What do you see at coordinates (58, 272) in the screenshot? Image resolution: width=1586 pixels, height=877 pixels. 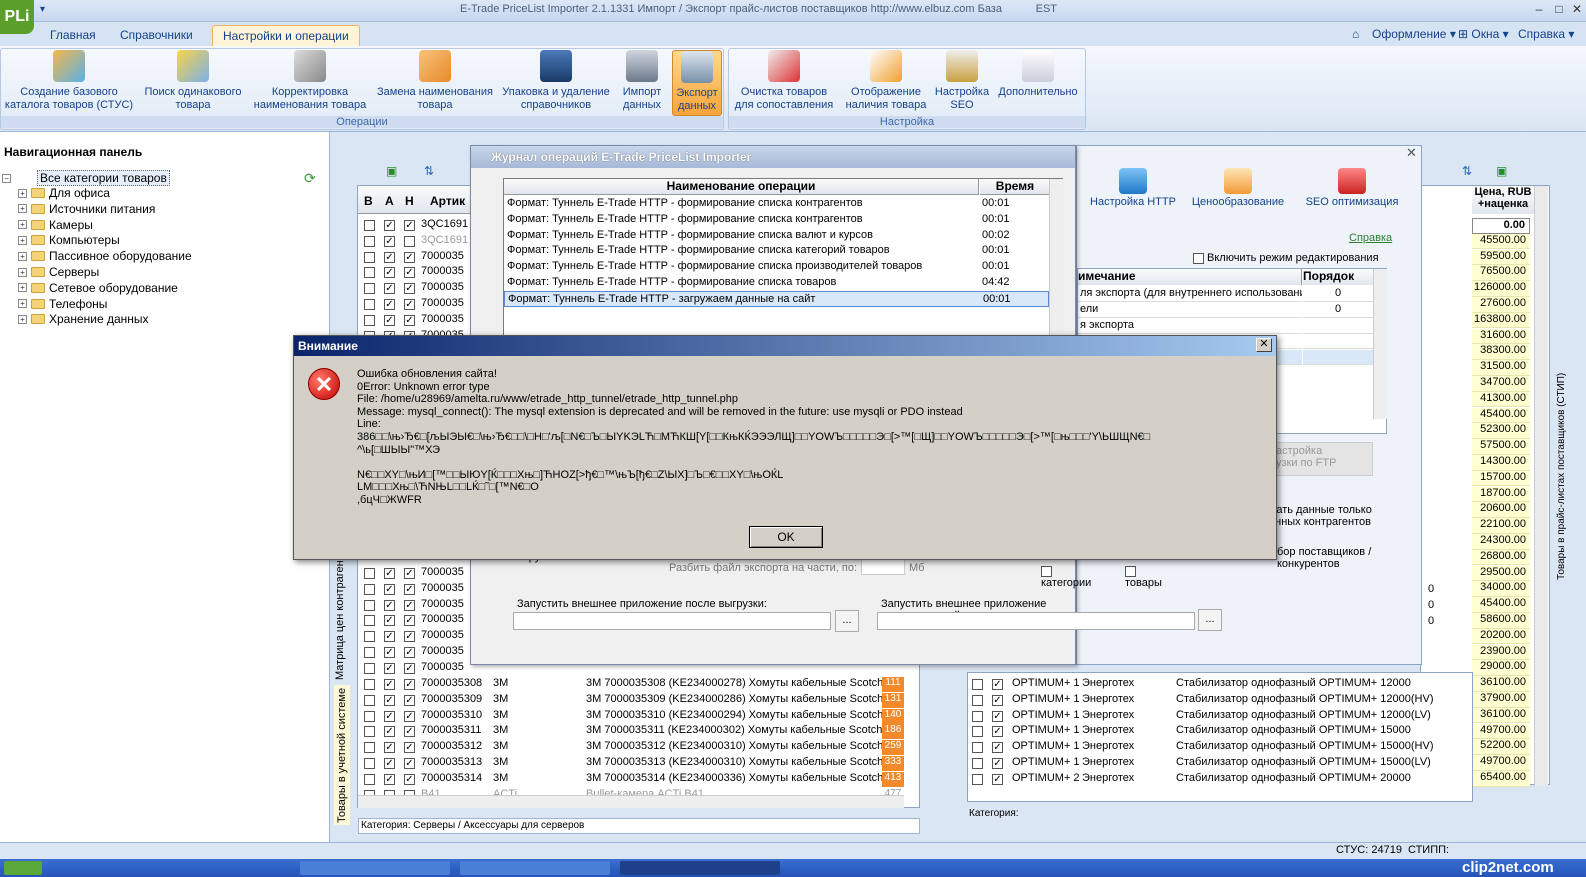 I see `tree-item: + Серверы` at bounding box center [58, 272].